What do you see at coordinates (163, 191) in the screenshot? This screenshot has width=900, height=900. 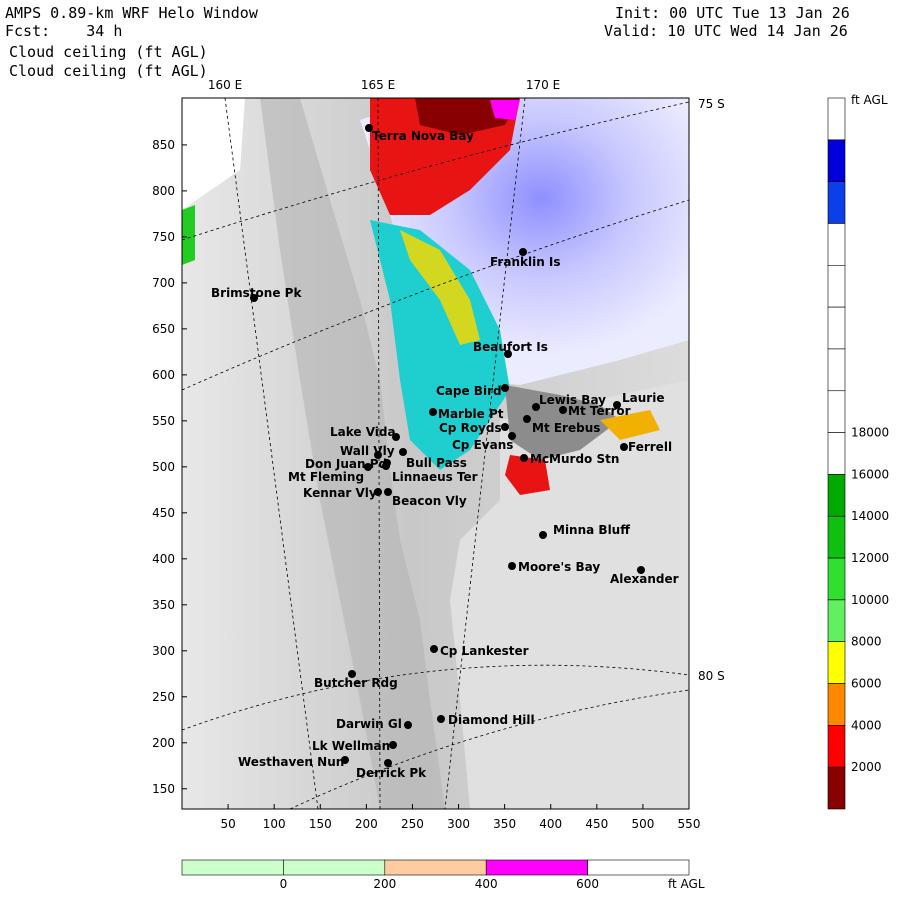 I see `y-tick-label: 800` at bounding box center [163, 191].